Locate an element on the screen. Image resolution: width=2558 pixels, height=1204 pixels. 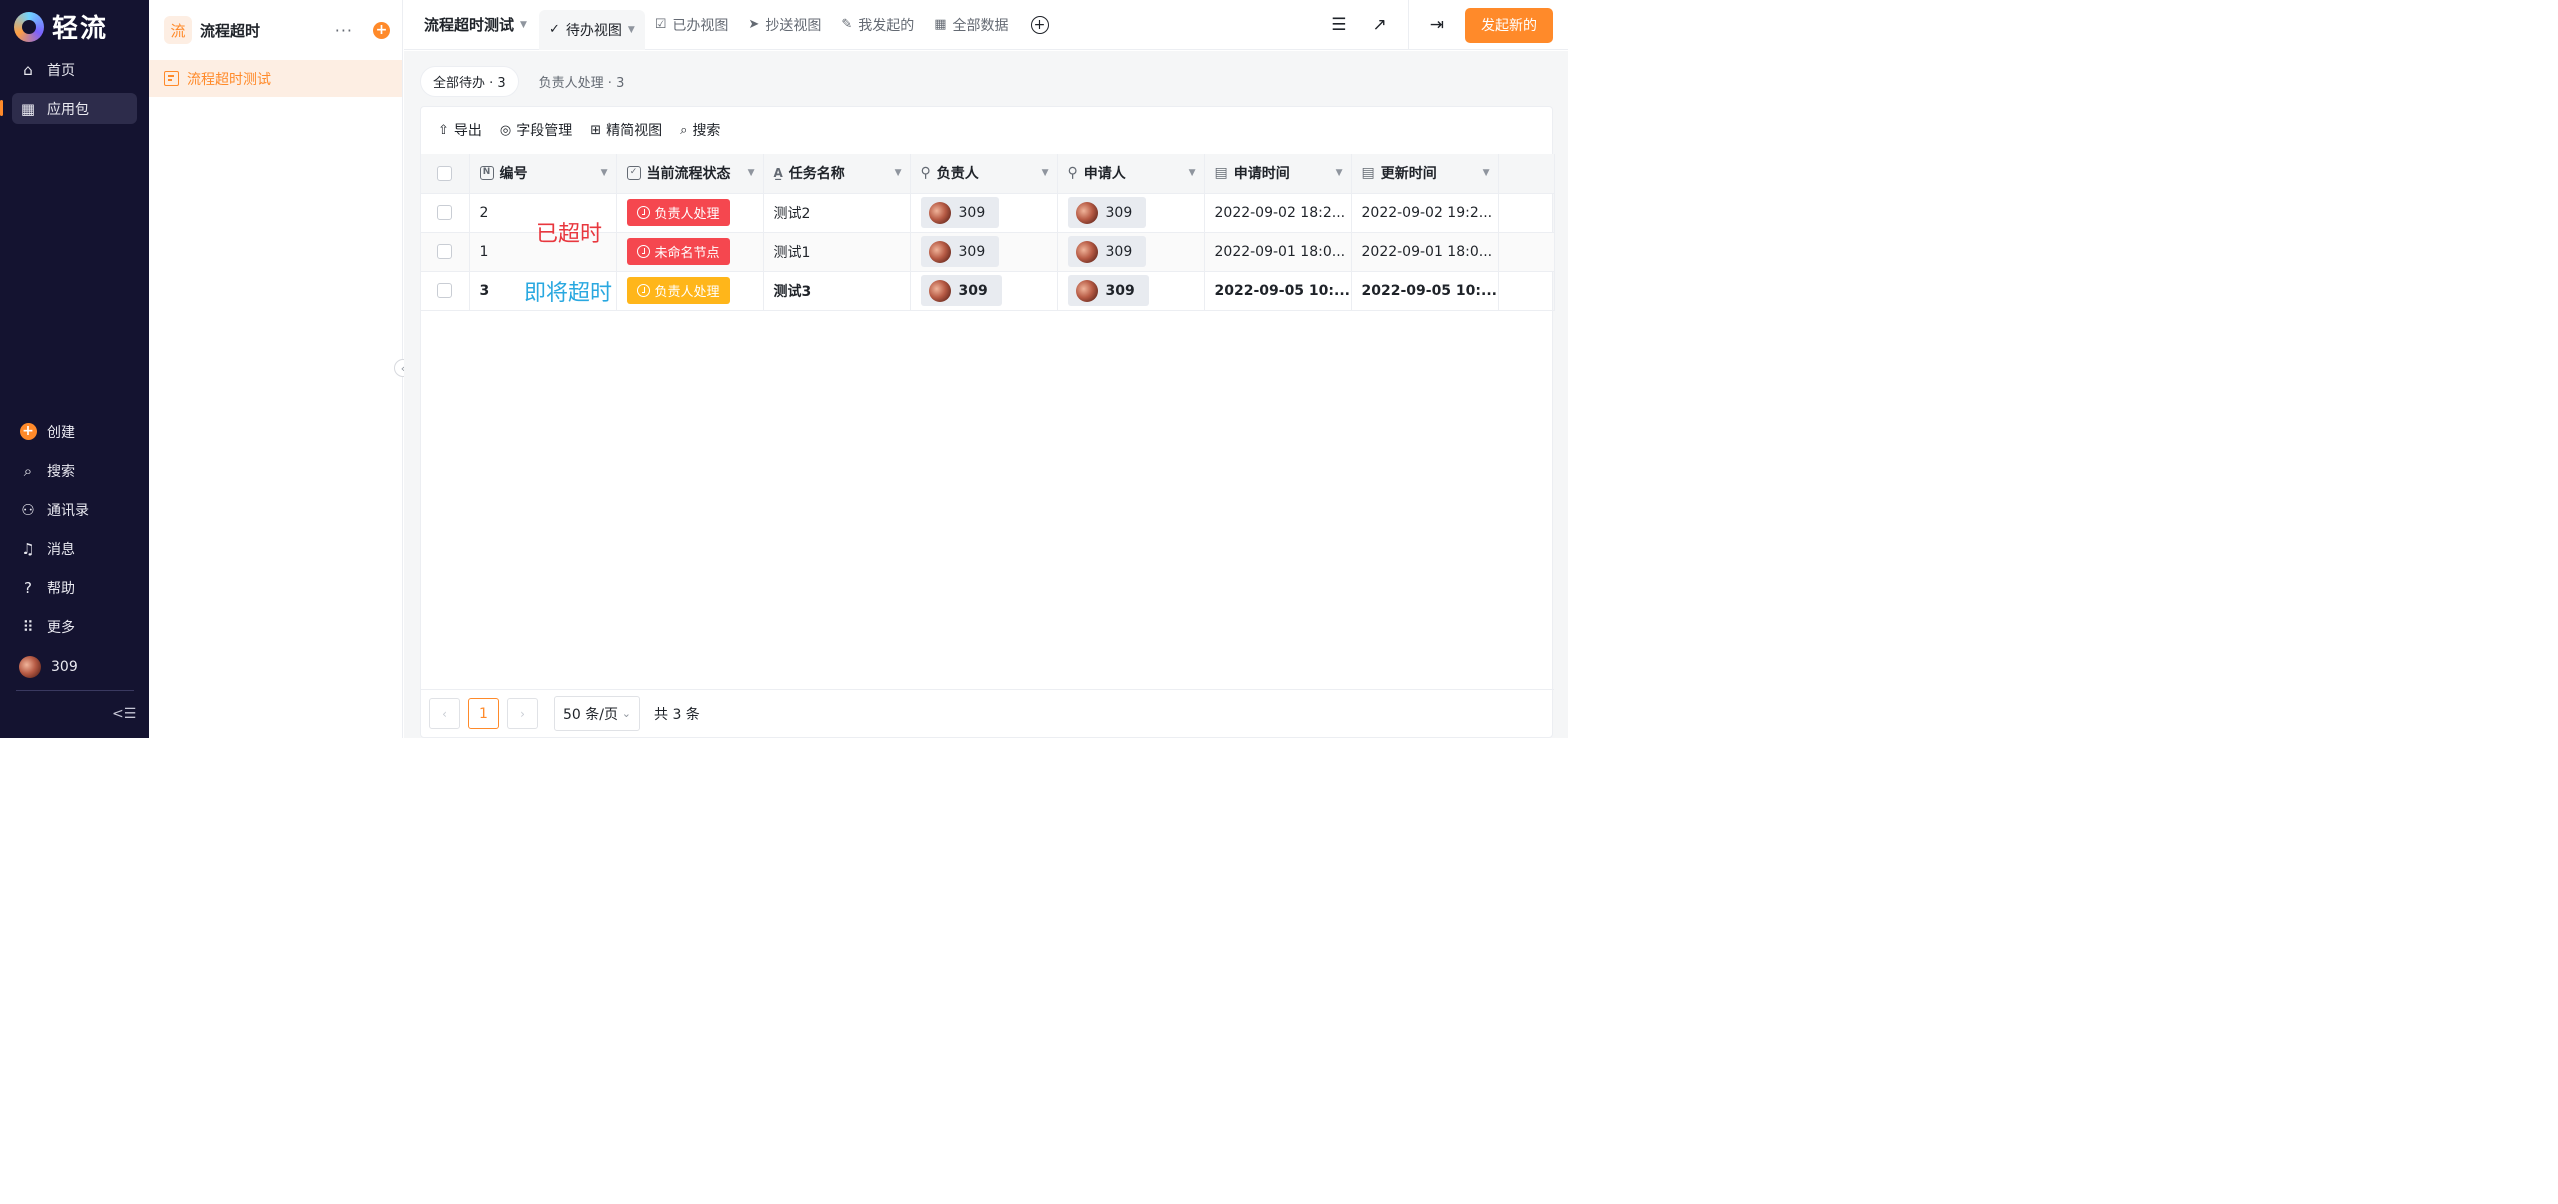
col-header-label: 申请人 is located at coordinates (1104, 174).